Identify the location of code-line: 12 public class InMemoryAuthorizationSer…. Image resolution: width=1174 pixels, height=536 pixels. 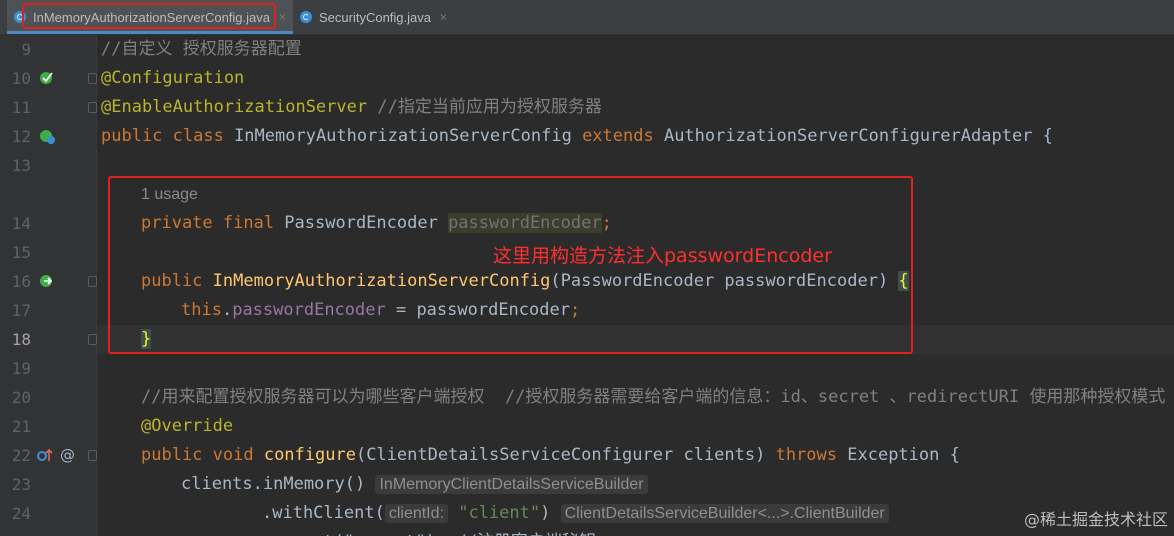
(587, 136).